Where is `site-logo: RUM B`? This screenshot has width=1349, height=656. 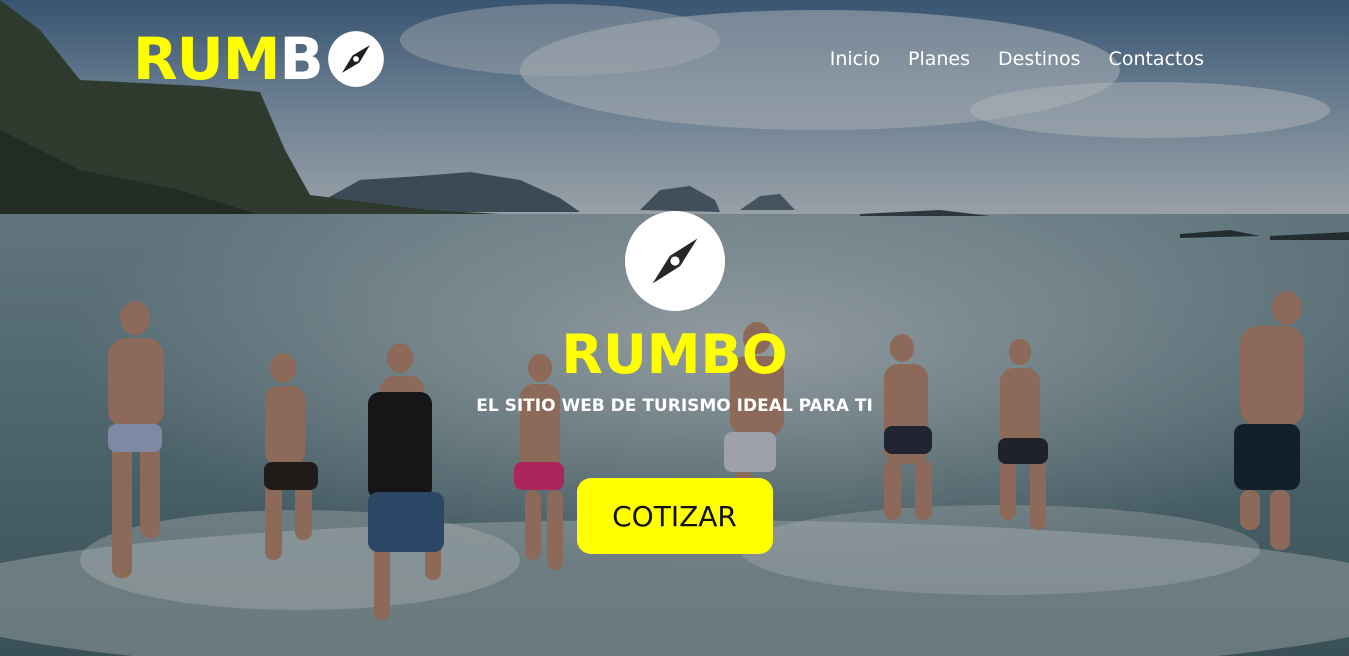
site-logo: RUM B is located at coordinates (259, 59).